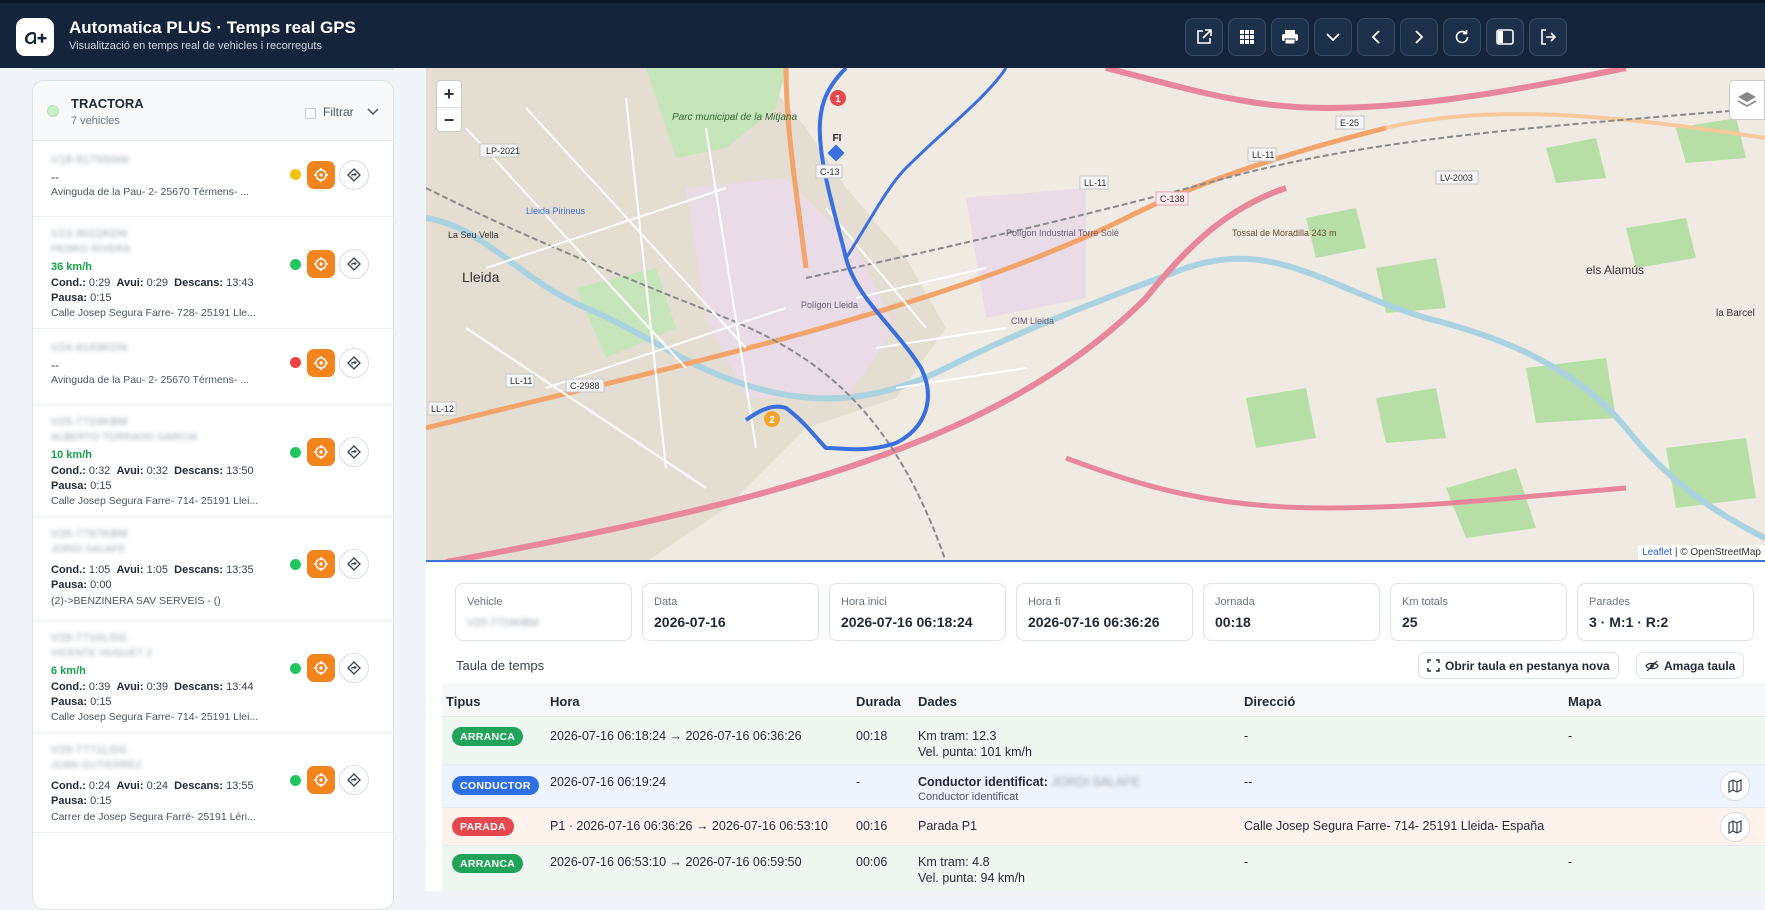 Image resolution: width=1765 pixels, height=910 pixels. Describe the element at coordinates (1247, 37) in the screenshot. I see `apps-grid-button` at that location.